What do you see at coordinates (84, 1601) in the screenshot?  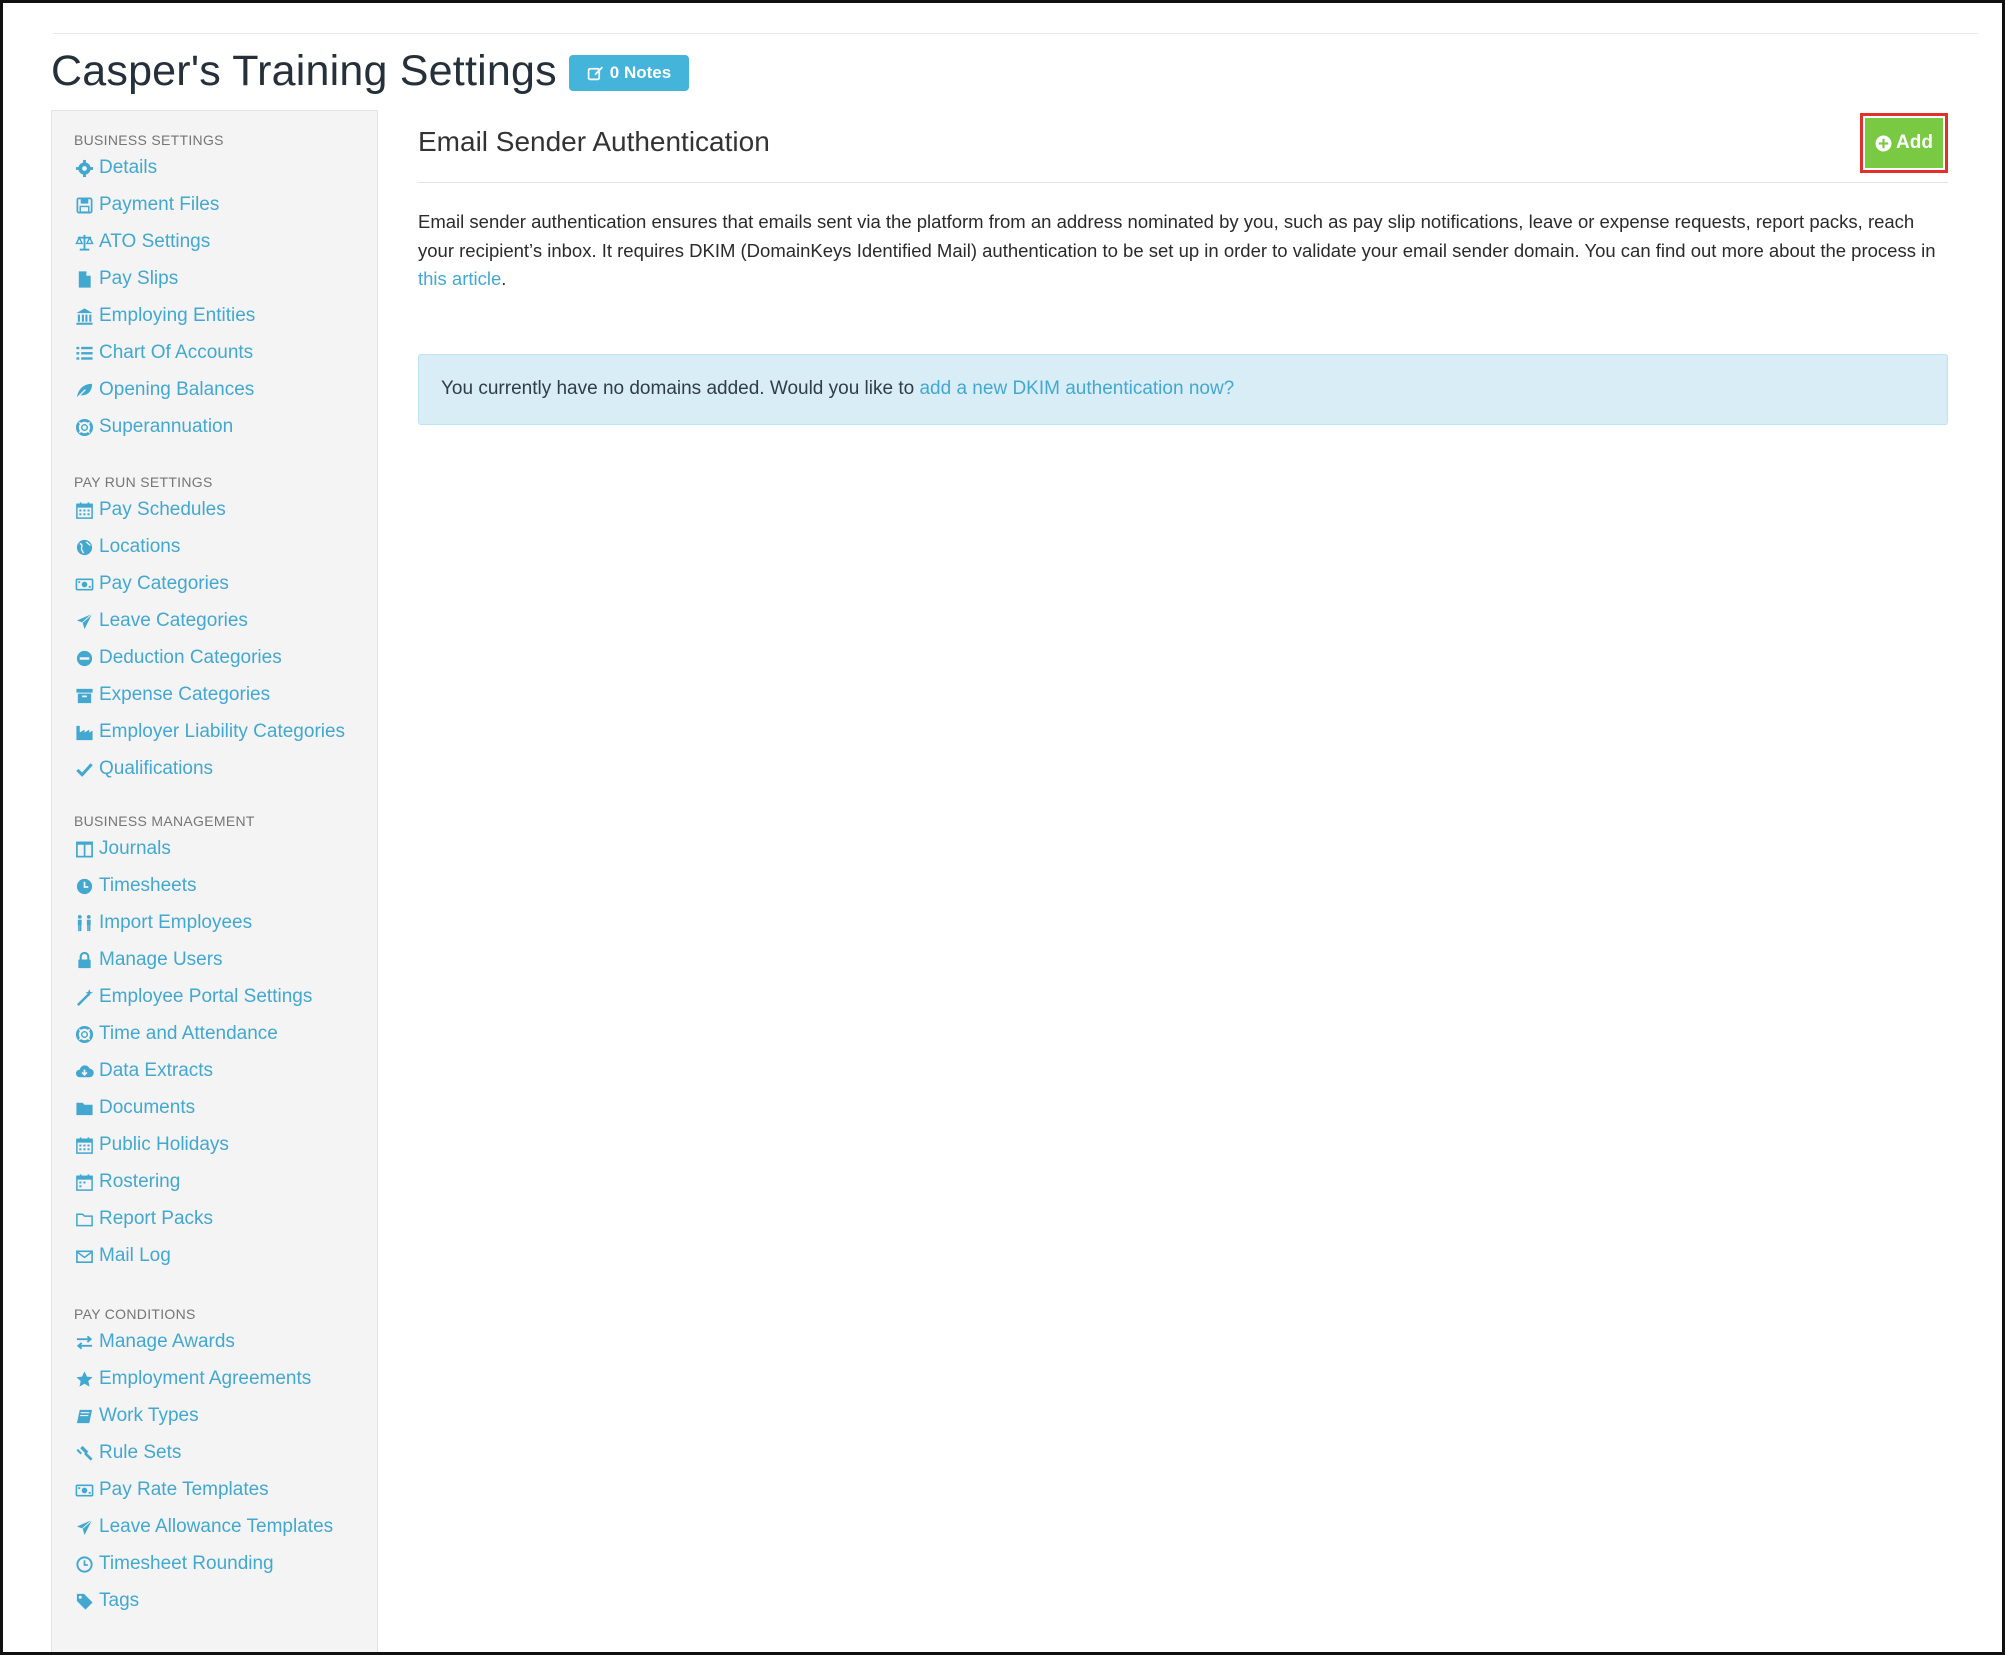 I see `tag-icon` at bounding box center [84, 1601].